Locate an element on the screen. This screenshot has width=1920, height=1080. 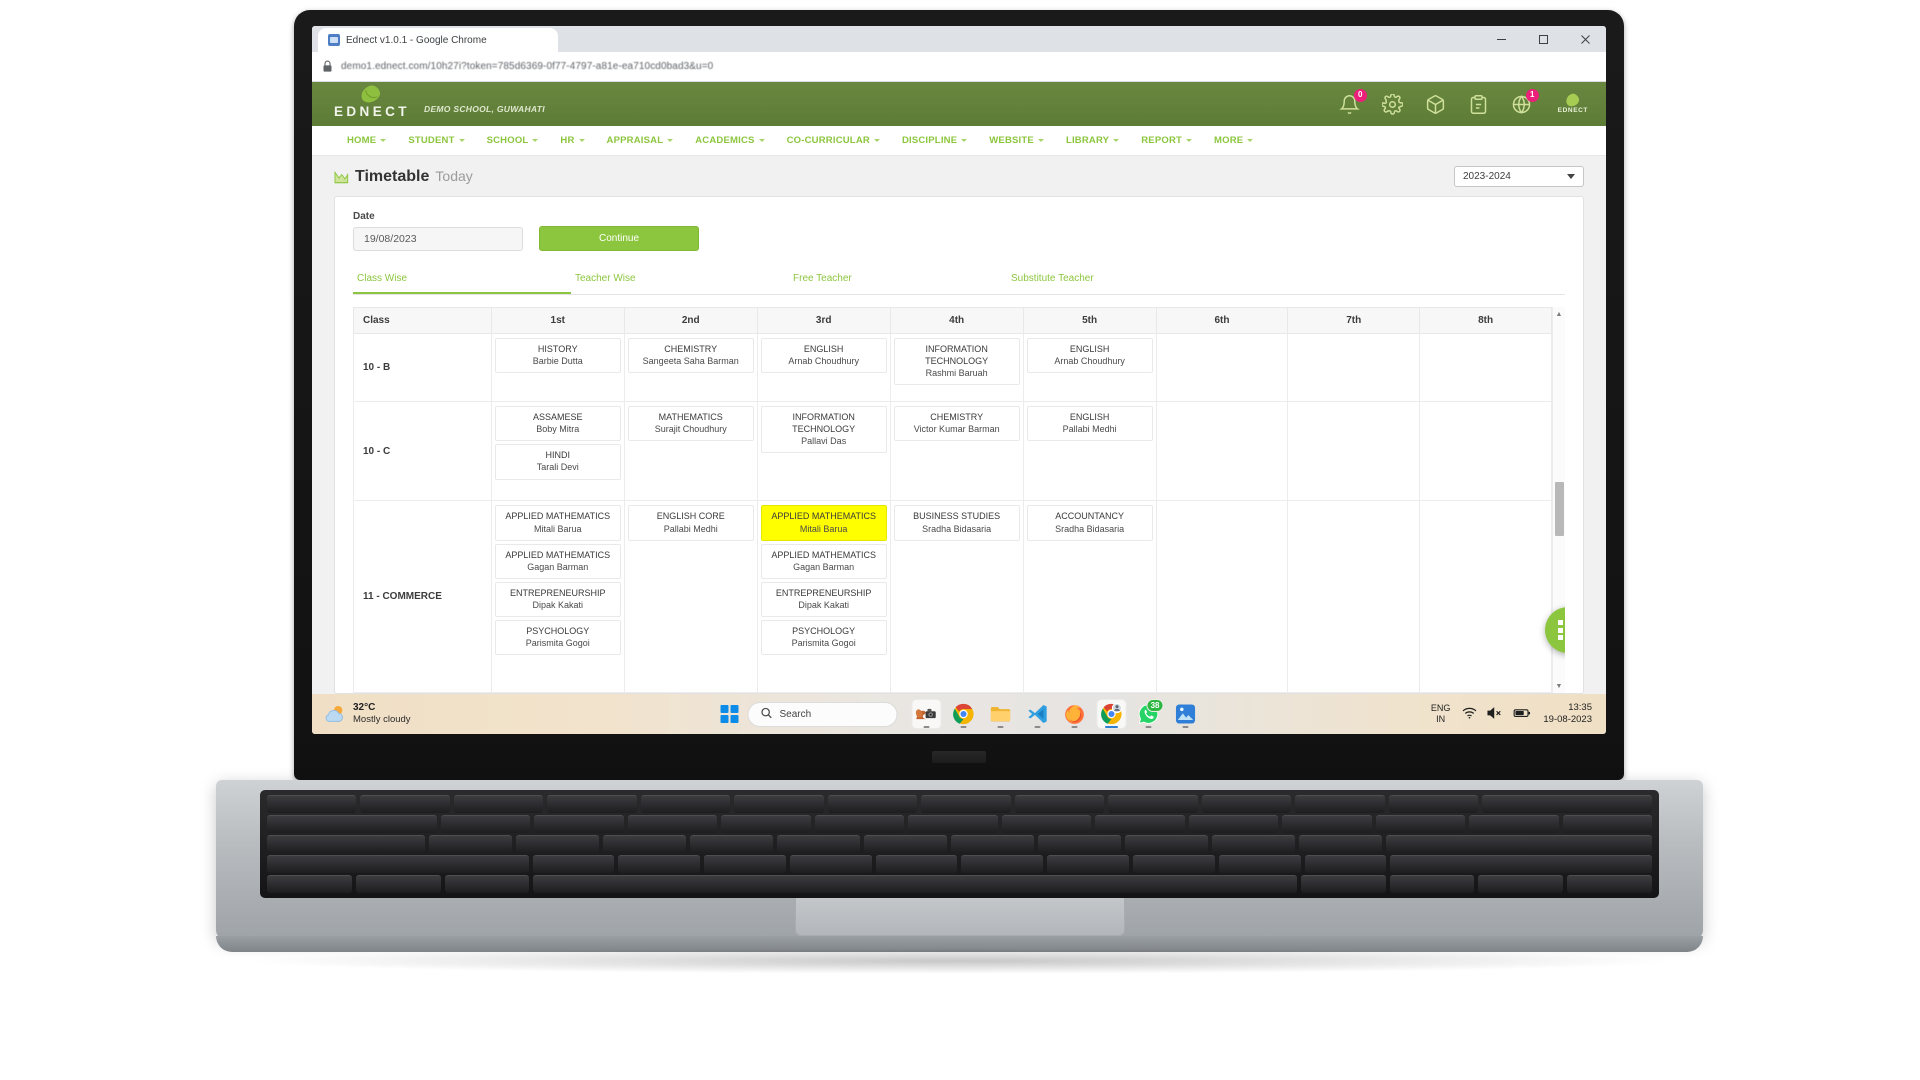
timetable-slot: ACCOUNTANCY Sradha Bidasaria is located at coordinates (1089, 523).